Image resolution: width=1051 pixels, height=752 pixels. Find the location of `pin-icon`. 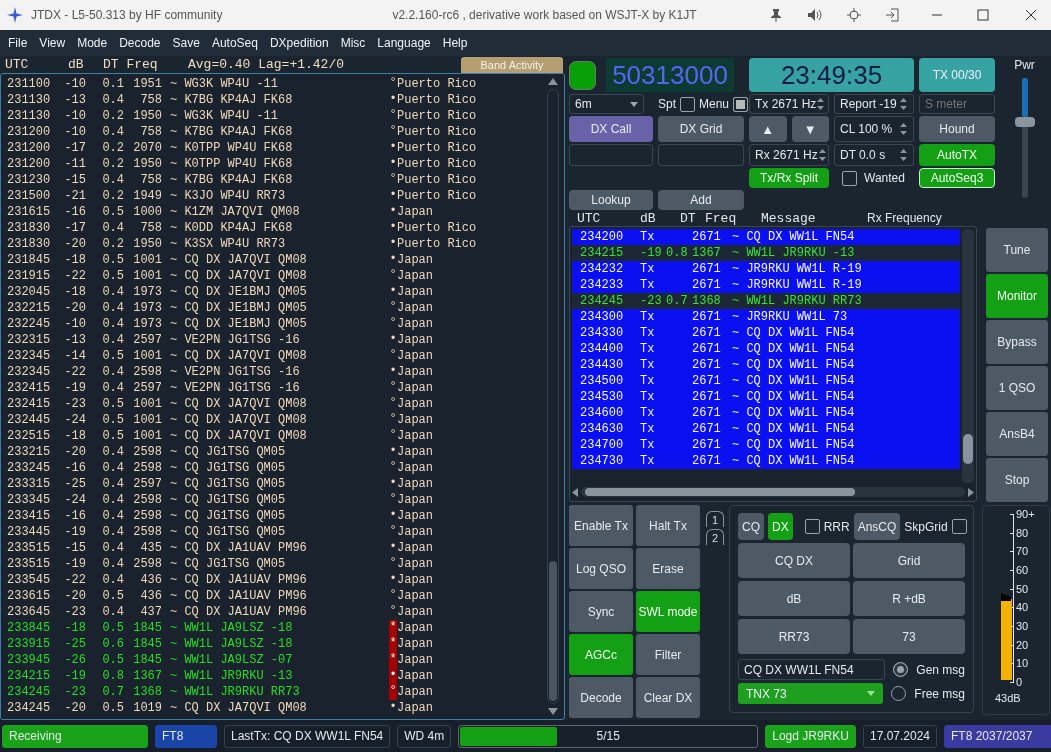

pin-icon is located at coordinates (776, 15).